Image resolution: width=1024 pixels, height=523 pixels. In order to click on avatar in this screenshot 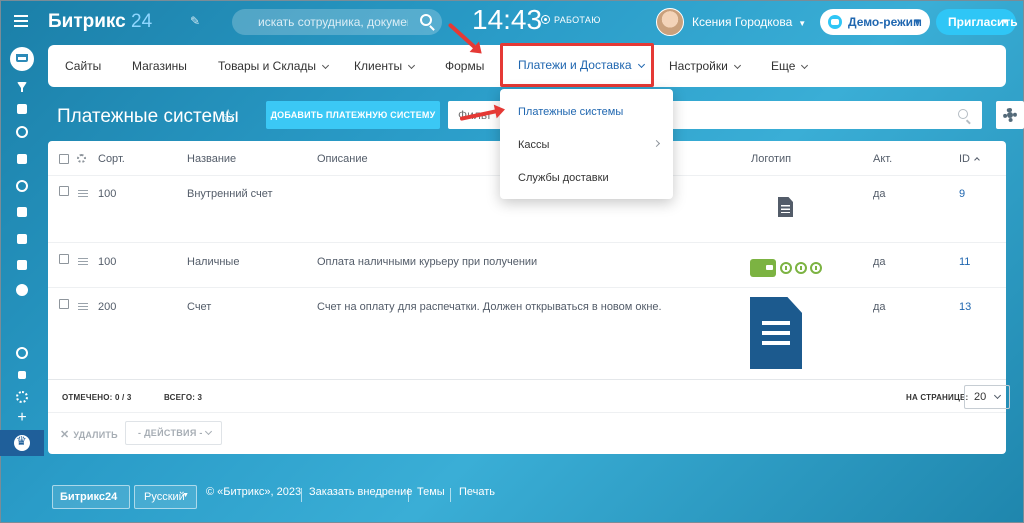, I will do `click(670, 22)`.